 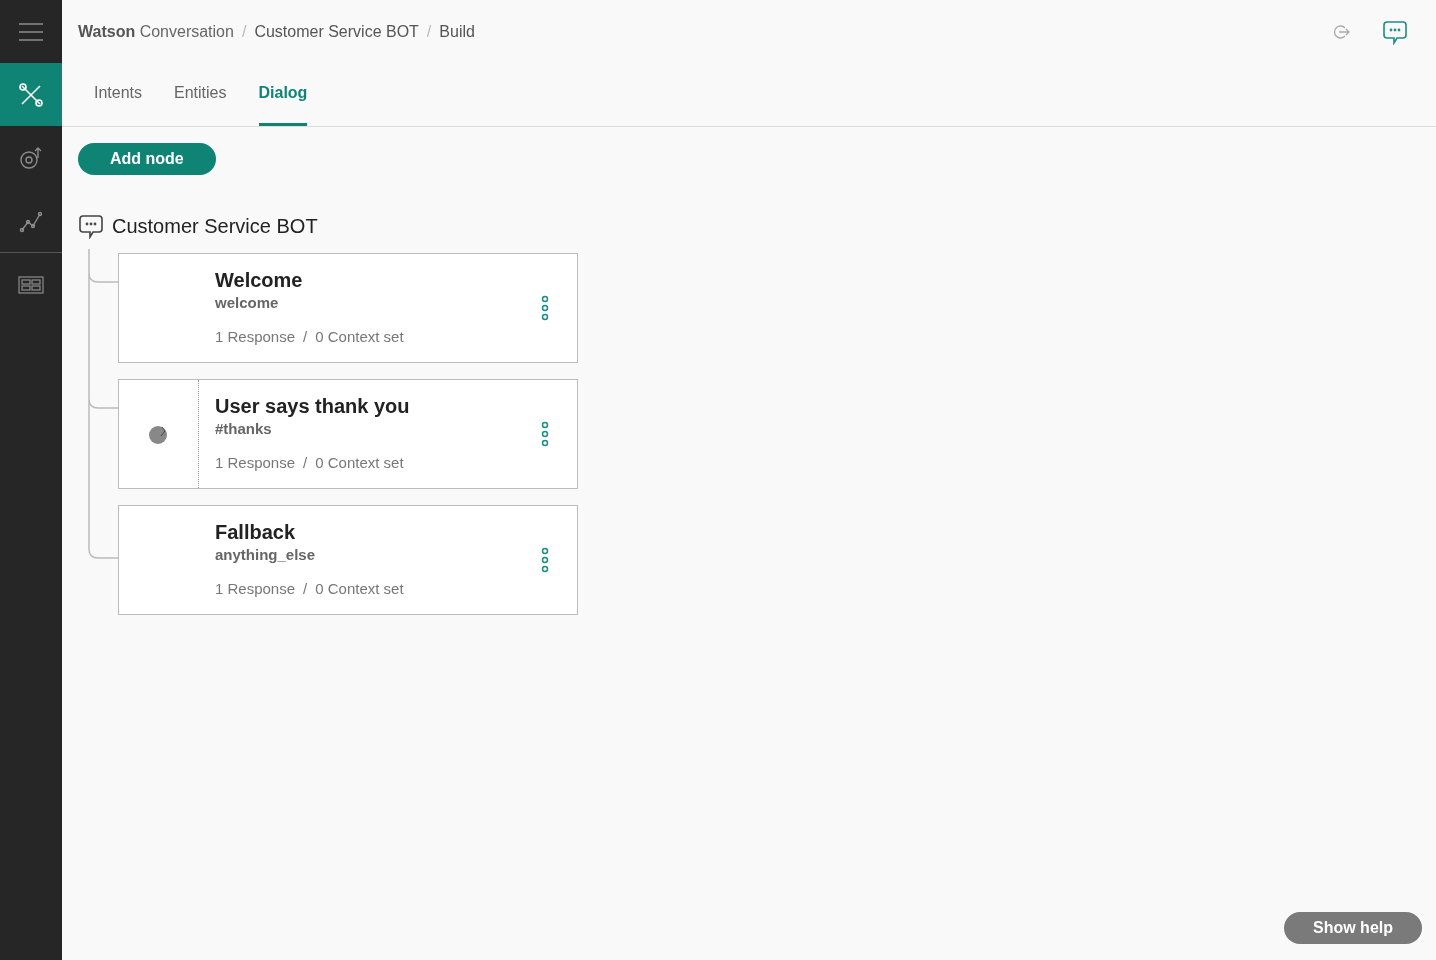 What do you see at coordinates (200, 94) in the screenshot?
I see `tab: Entities` at bounding box center [200, 94].